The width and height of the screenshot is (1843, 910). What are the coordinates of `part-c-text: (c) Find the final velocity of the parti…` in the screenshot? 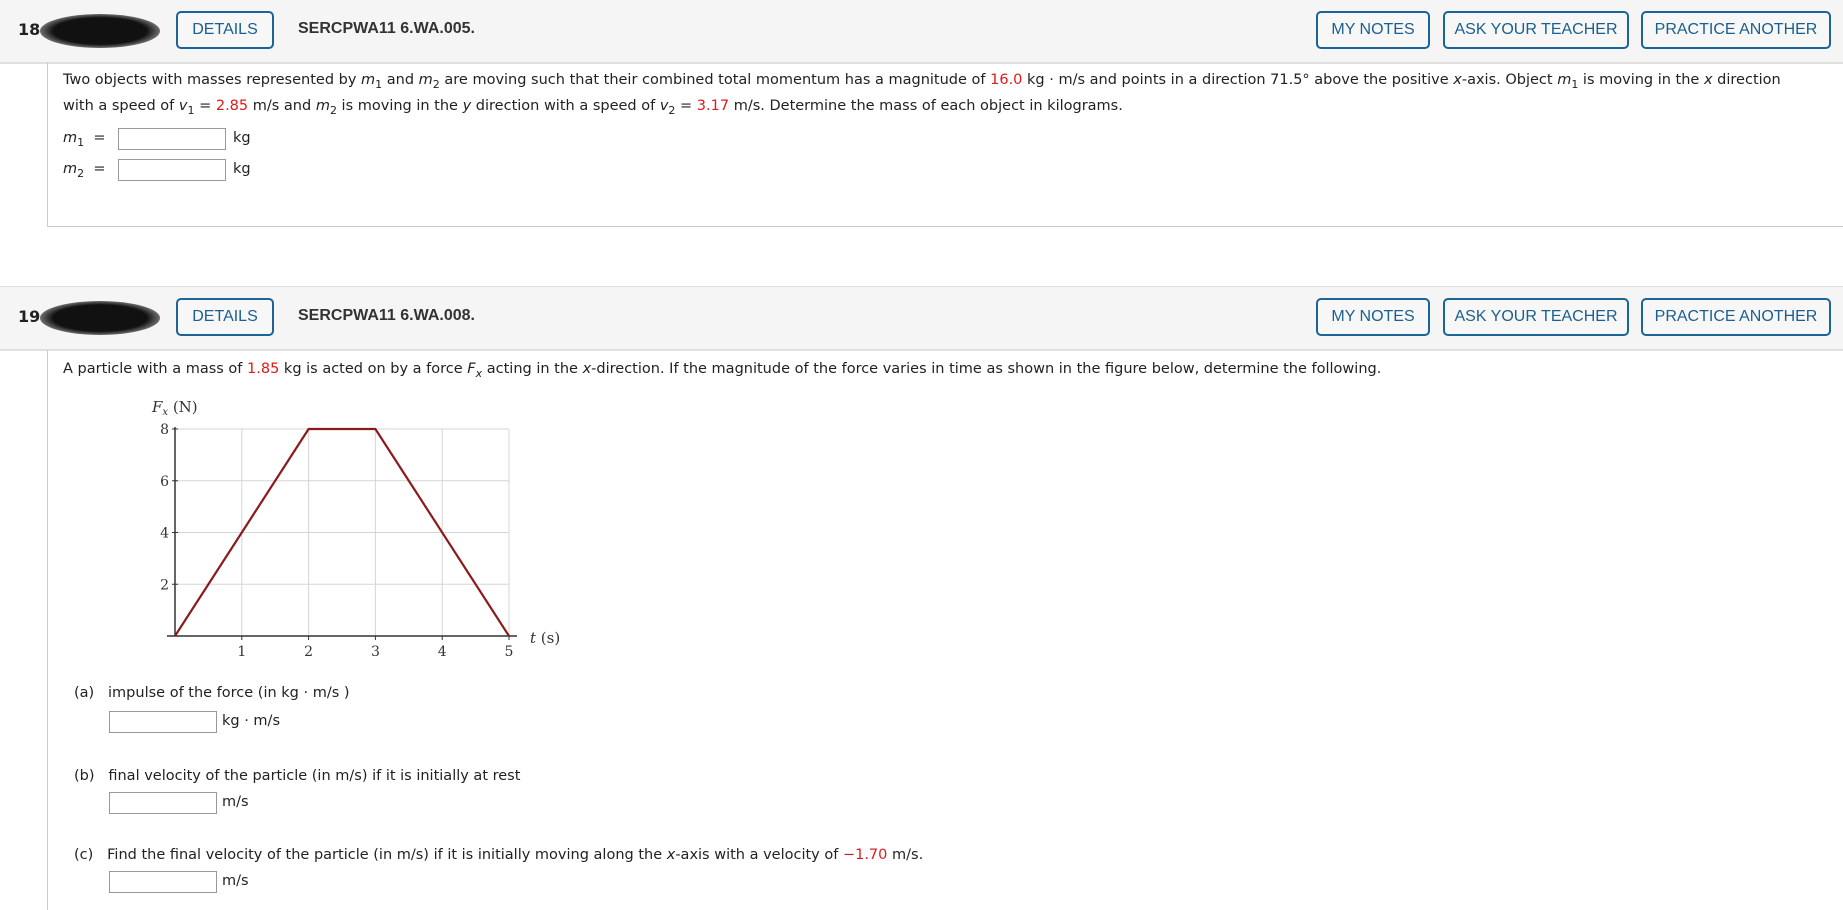 It's located at (499, 855).